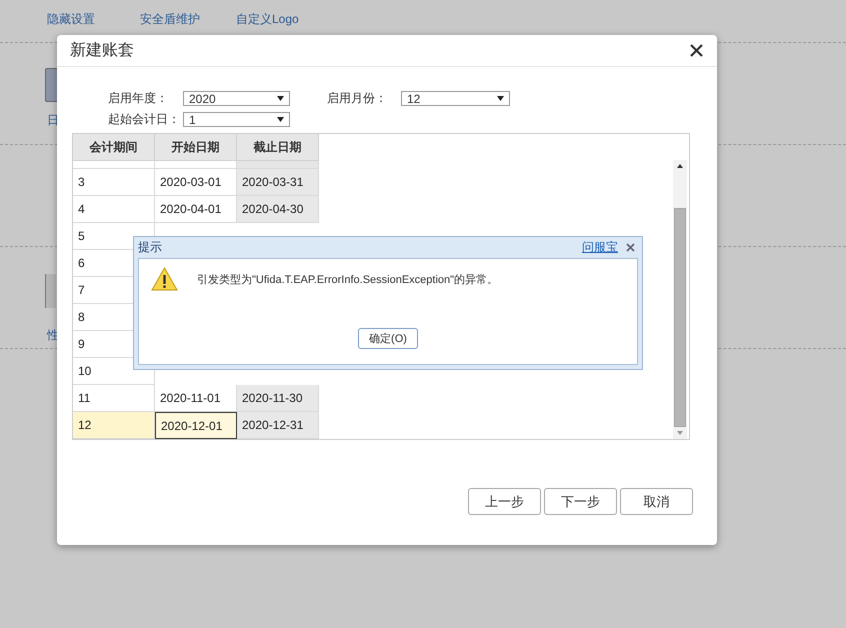 This screenshot has height=628, width=846. I want to click on table-cell: 2020-03-31, so click(278, 182).